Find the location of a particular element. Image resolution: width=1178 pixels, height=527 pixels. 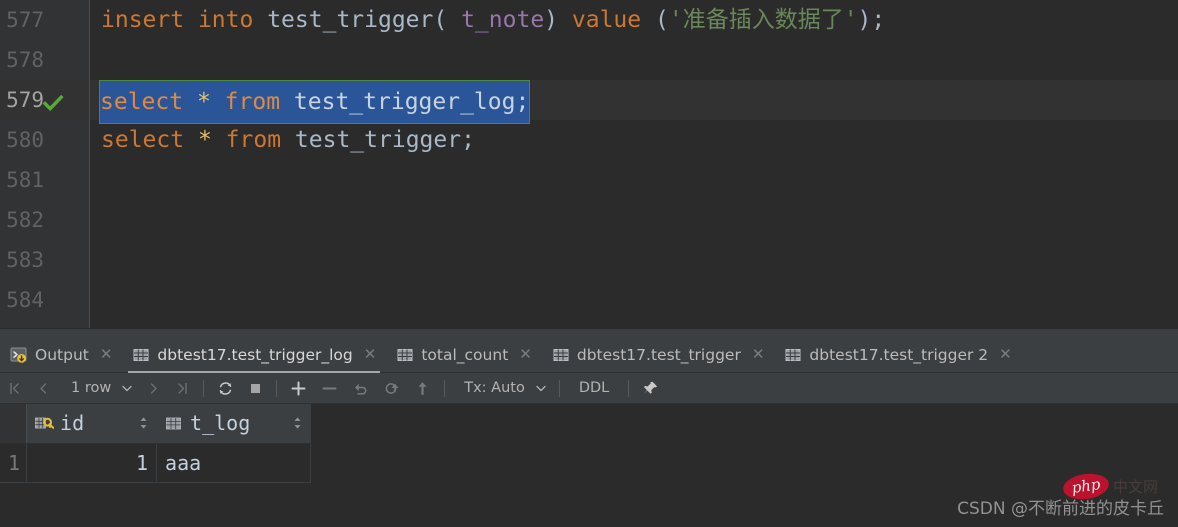

revert-icon is located at coordinates (360, 388).